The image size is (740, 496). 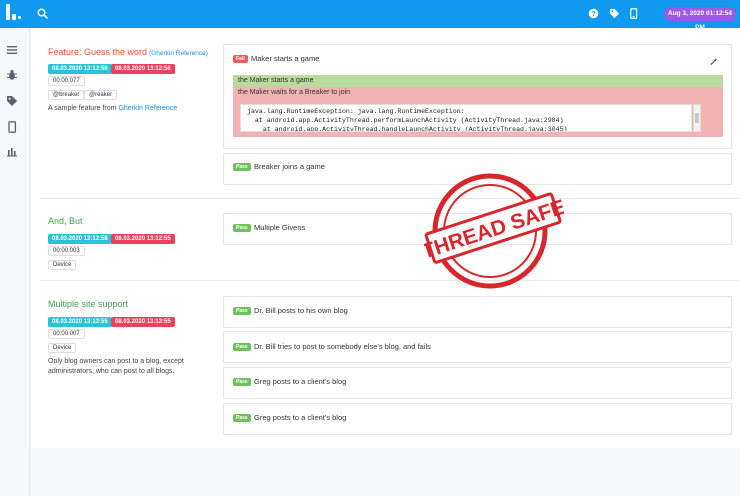 I want to click on app-logo, so click(x=14, y=13).